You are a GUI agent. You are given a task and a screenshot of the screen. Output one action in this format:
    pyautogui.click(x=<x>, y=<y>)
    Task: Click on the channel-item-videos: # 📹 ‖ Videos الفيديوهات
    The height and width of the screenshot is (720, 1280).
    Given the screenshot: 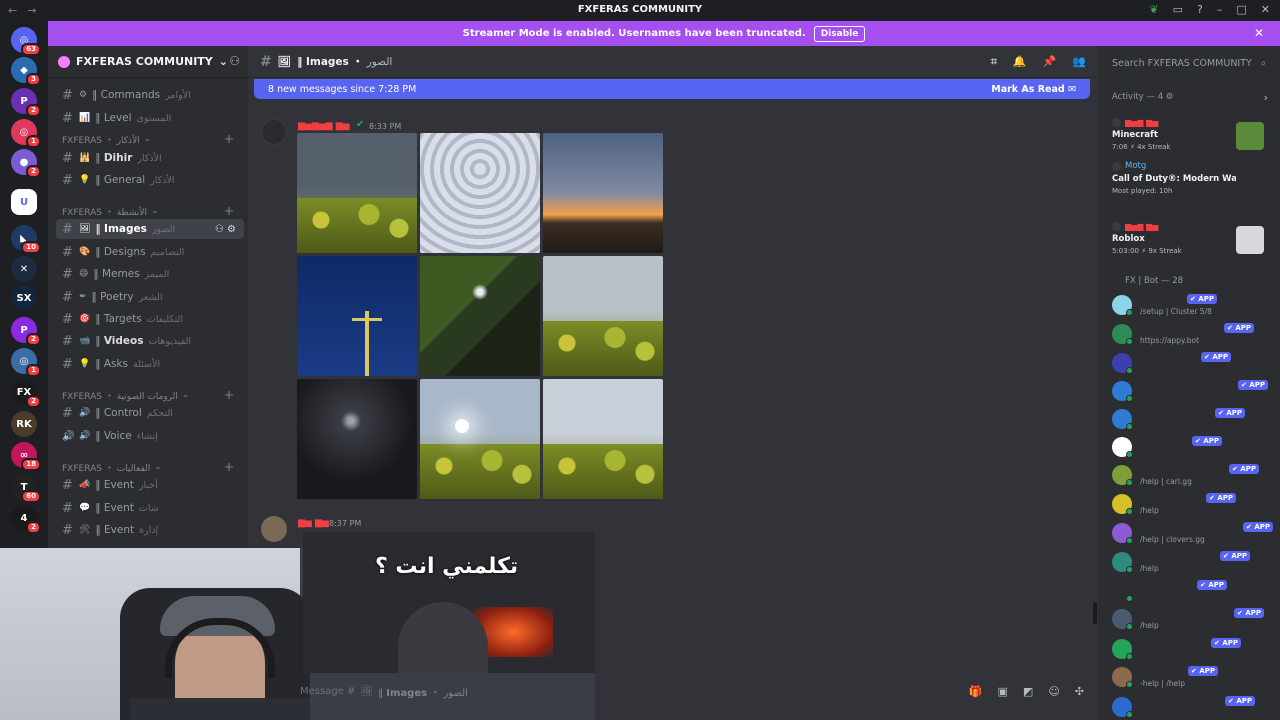 What is the action you would take?
    pyautogui.click(x=150, y=341)
    